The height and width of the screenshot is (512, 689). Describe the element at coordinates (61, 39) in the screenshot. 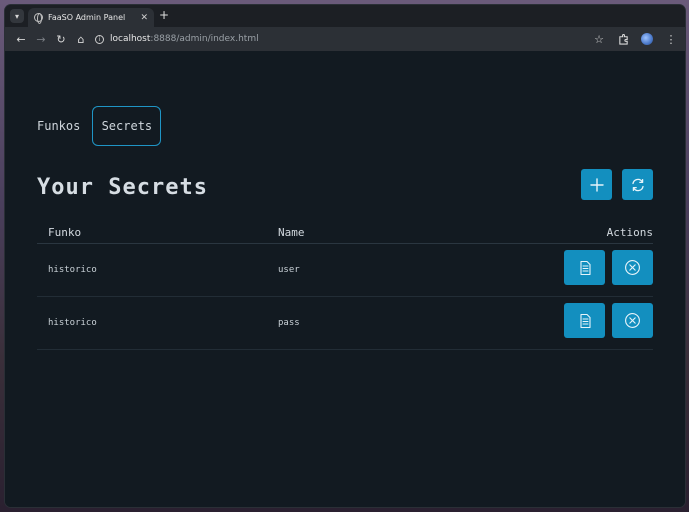

I see `reload-icon: ↻` at that location.